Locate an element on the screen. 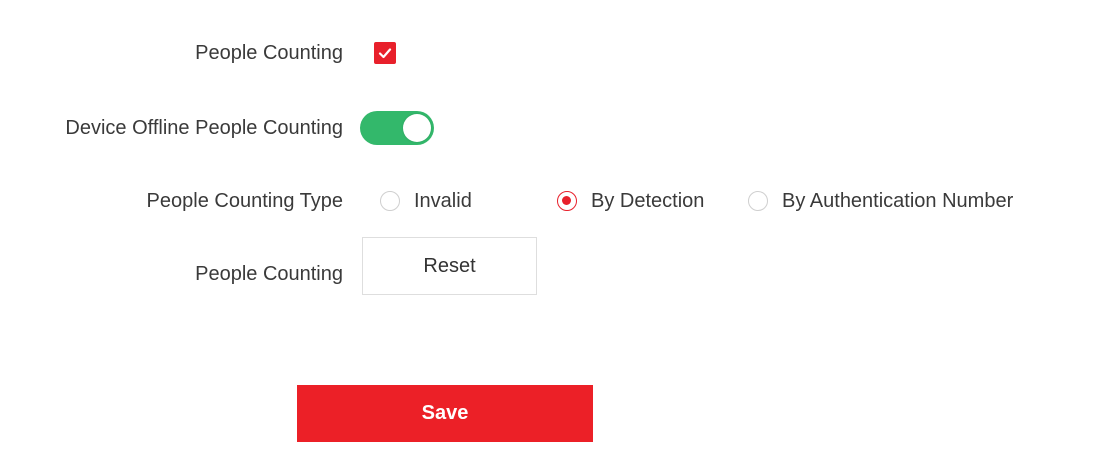 The width and height of the screenshot is (1105, 462). radio-button-by-authentication-number is located at coordinates (758, 201).